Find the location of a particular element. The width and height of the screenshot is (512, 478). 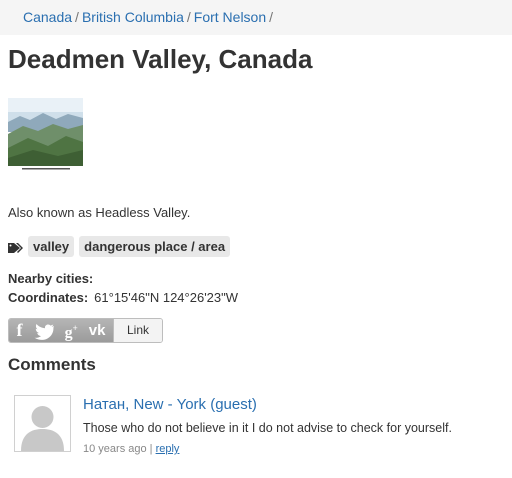

twitter-icon is located at coordinates (44, 330).